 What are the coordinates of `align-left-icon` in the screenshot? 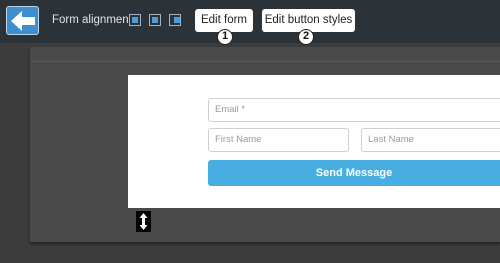 It's located at (135, 20).